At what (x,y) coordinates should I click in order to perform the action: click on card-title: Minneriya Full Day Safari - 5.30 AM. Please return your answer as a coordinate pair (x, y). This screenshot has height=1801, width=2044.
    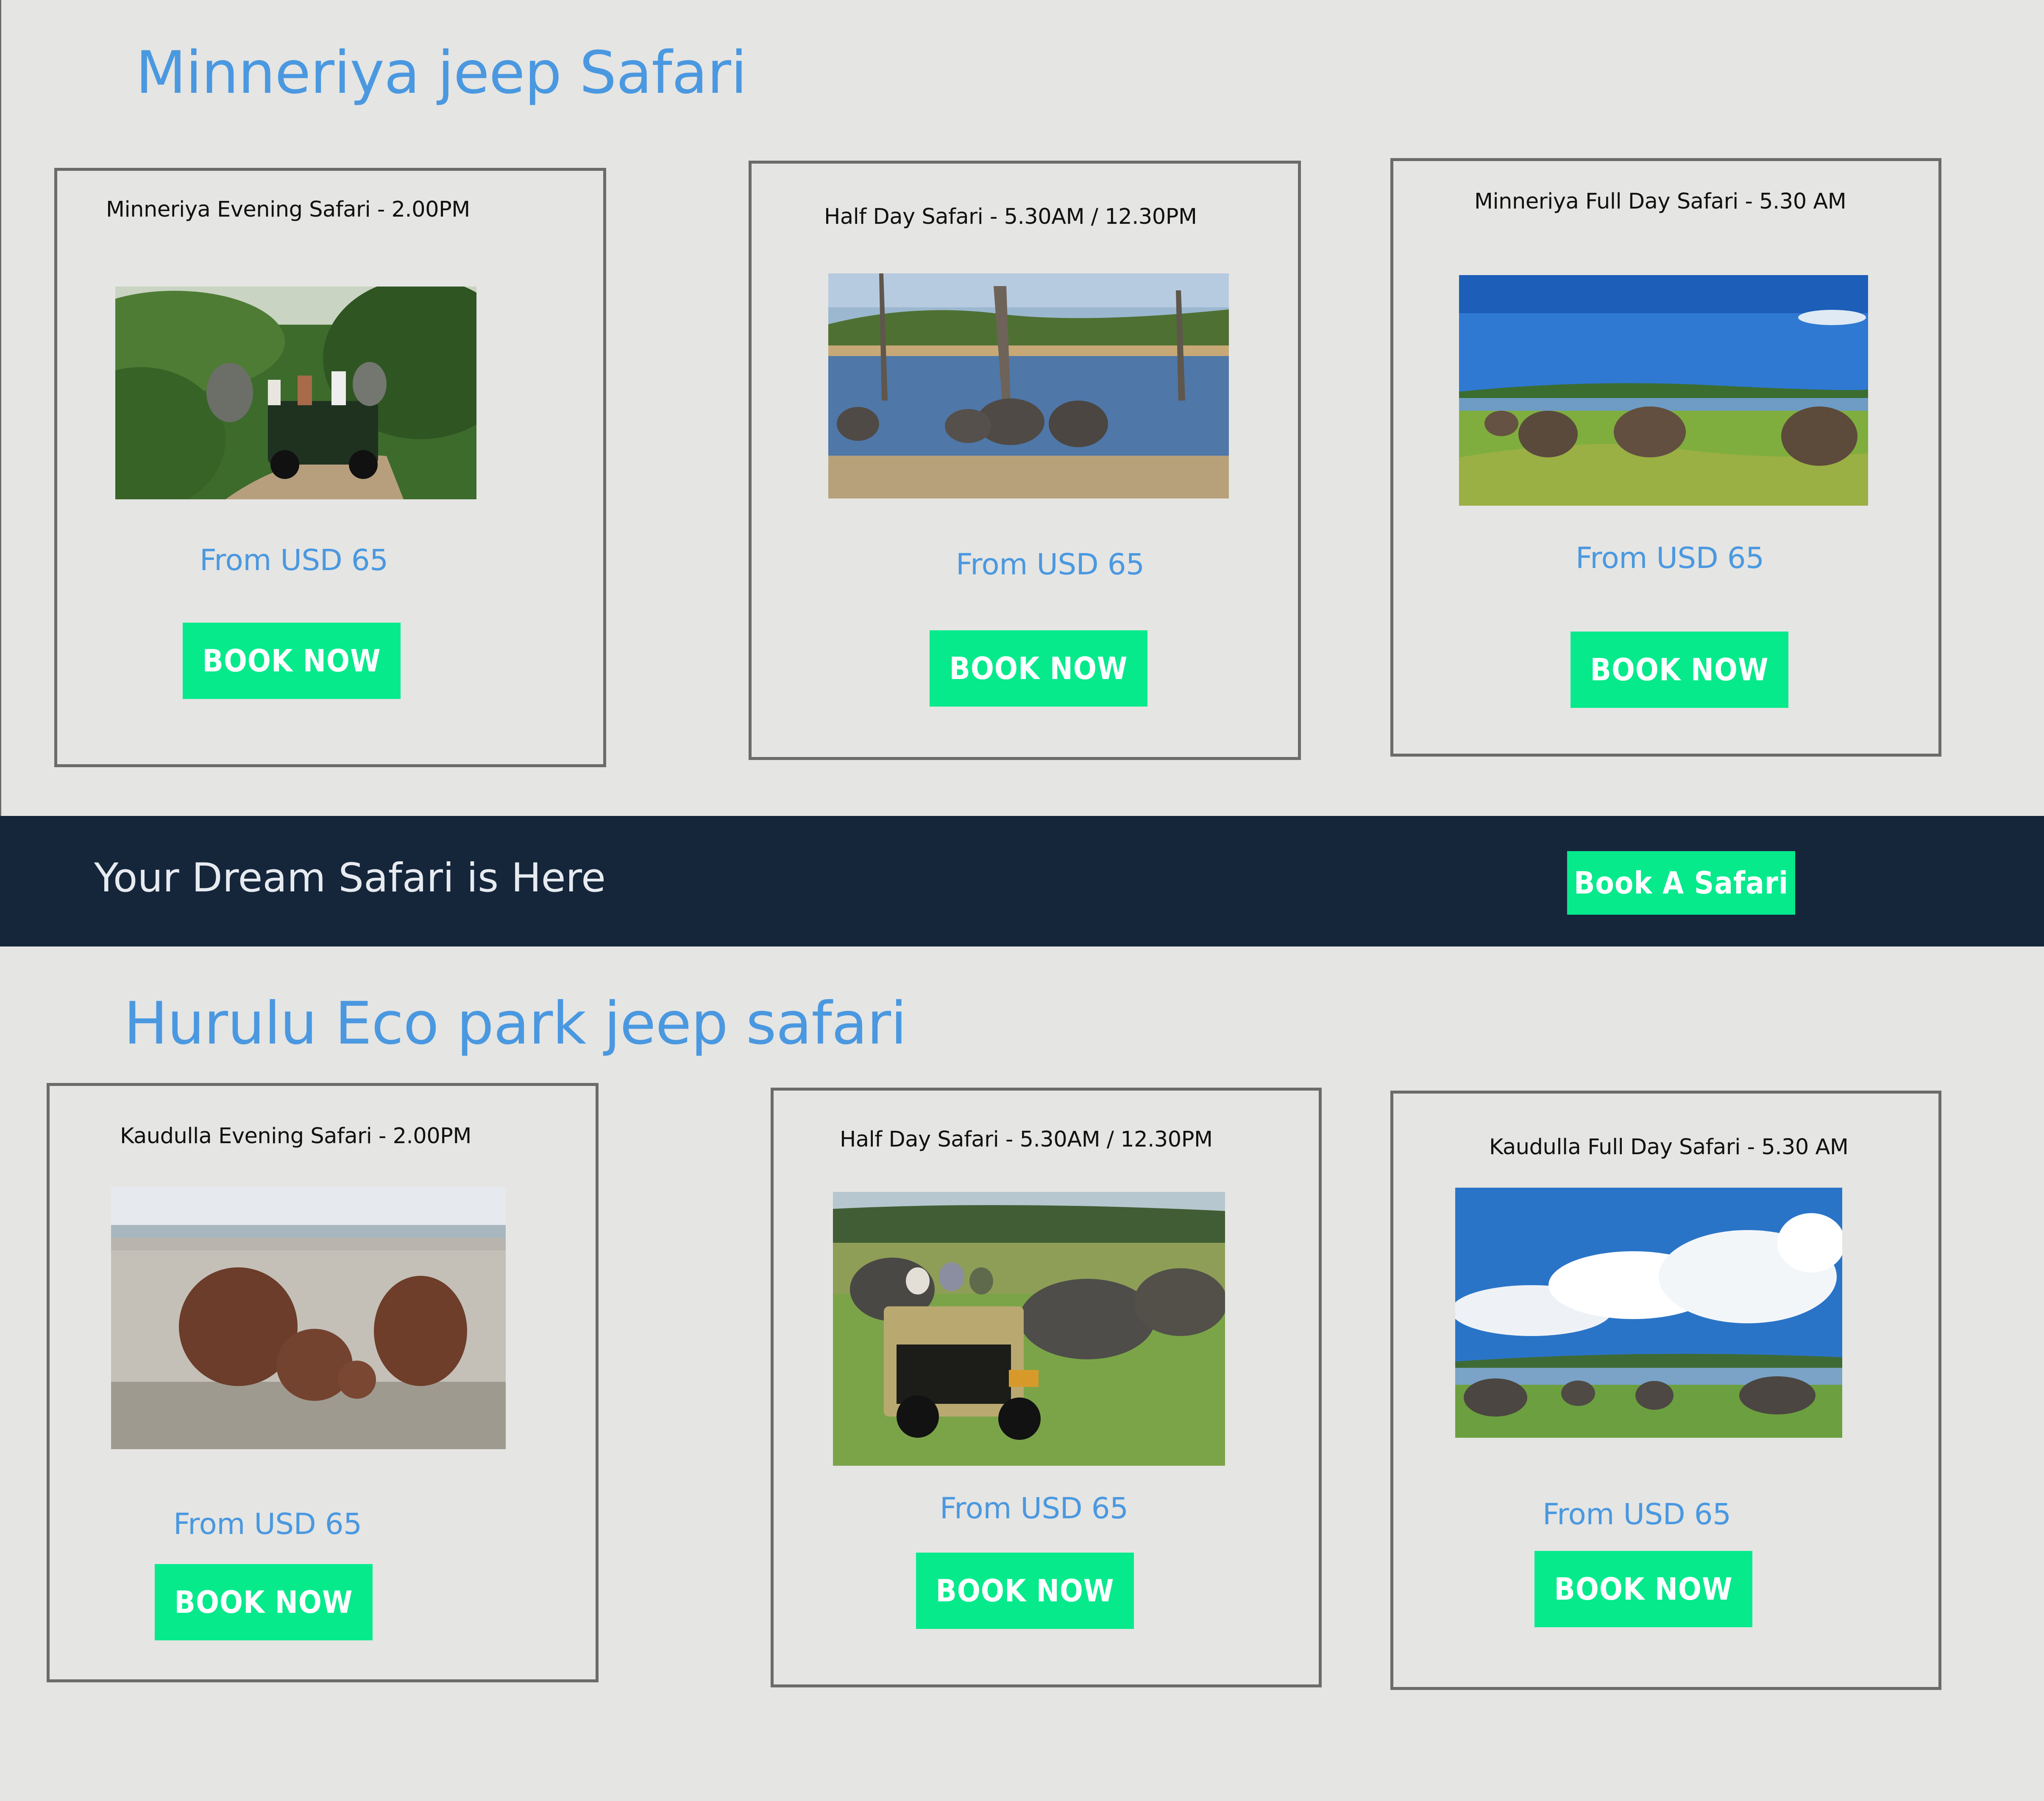
    Looking at the image, I should click on (1660, 201).